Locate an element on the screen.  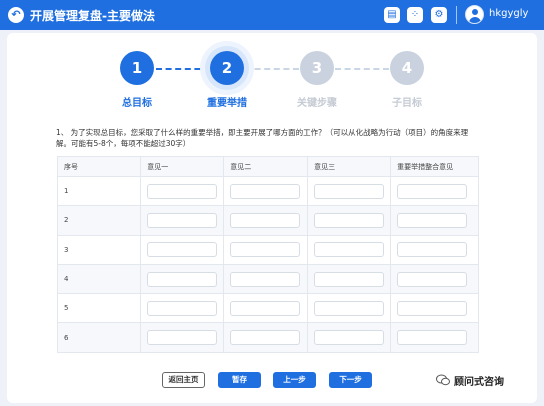
save-button: 暂存 is located at coordinates (239, 380).